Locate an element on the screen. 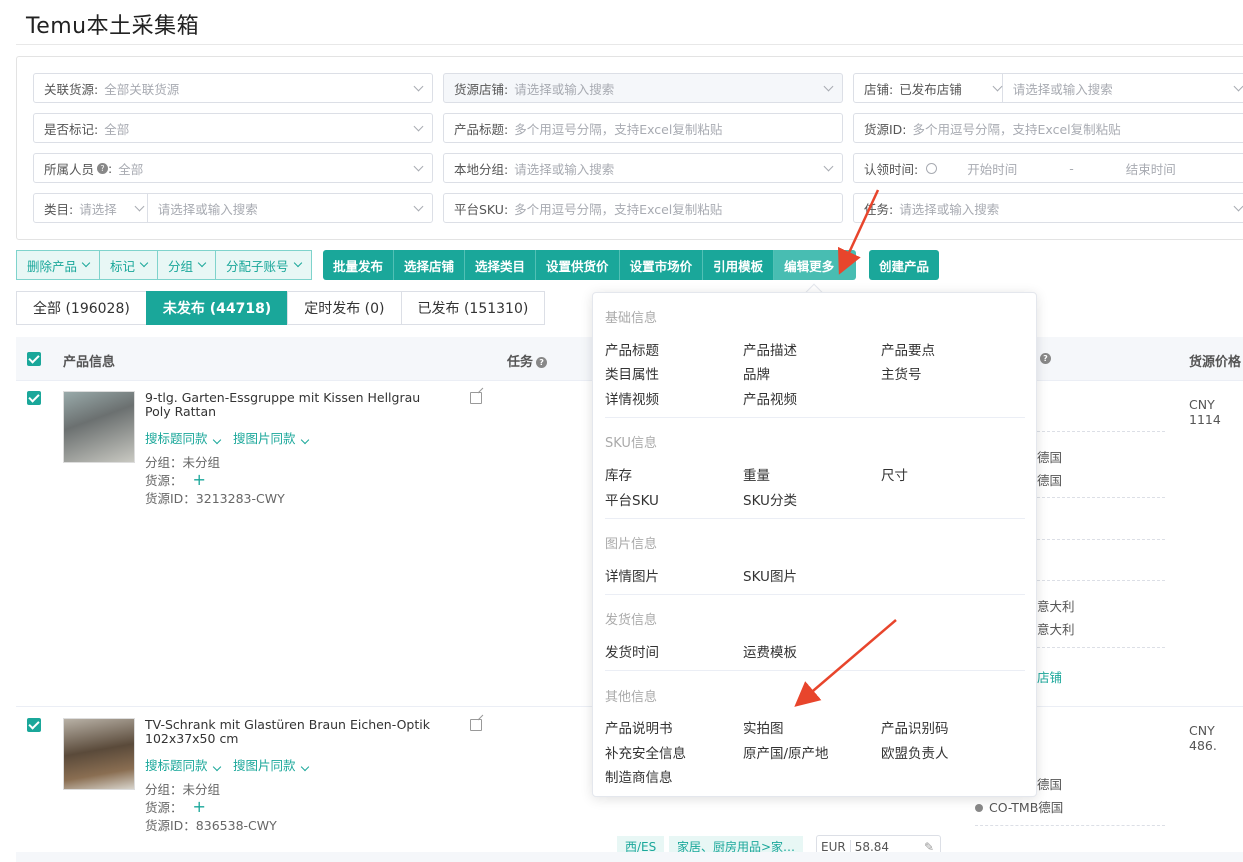 The image size is (1243, 862). annotation-overlay is located at coordinates (845, 448).